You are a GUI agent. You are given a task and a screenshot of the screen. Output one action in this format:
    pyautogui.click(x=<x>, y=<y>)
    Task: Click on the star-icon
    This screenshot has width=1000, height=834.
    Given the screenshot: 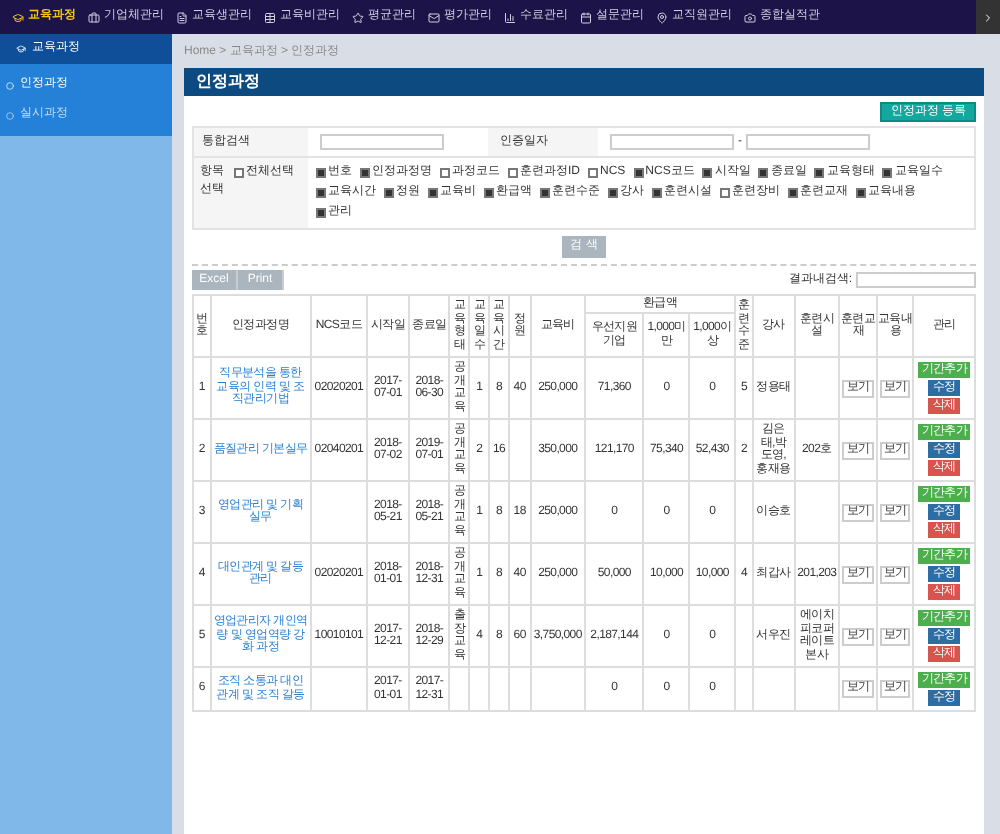 What is the action you would take?
    pyautogui.click(x=358, y=17)
    